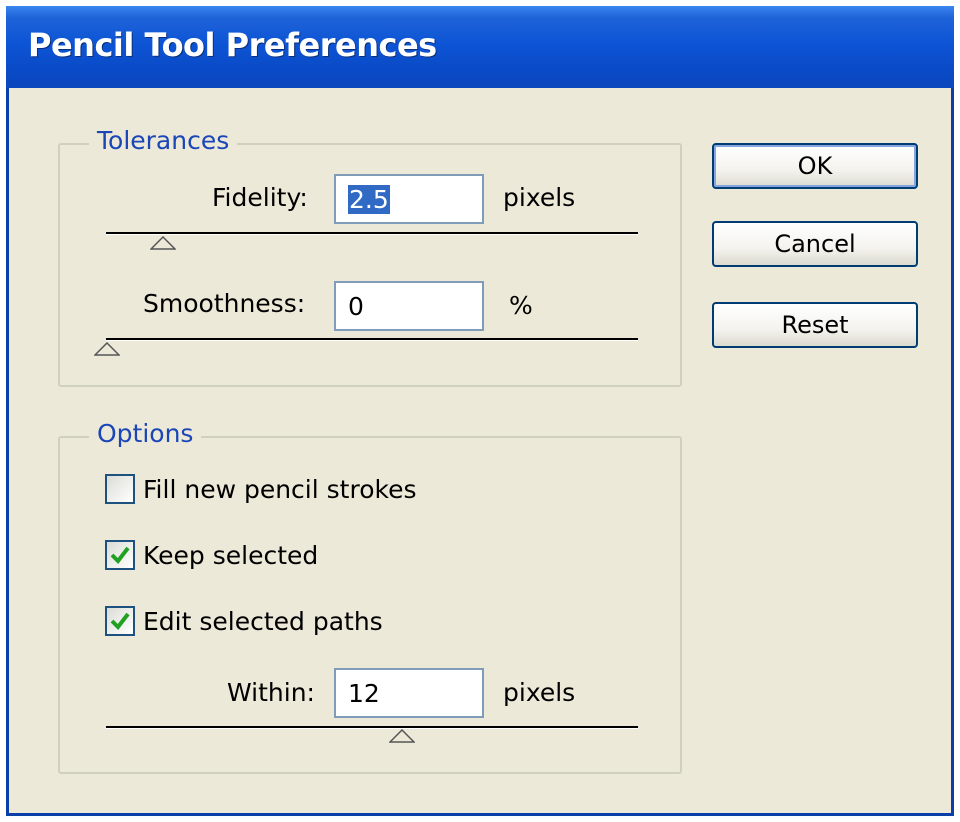 The height and width of the screenshot is (822, 960). Describe the element at coordinates (372, 727) in the screenshot. I see `within-slider-track` at that location.